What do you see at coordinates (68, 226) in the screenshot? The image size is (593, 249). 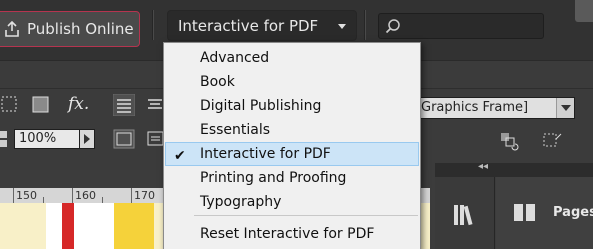 I see `canvas-red-bleed` at bounding box center [68, 226].